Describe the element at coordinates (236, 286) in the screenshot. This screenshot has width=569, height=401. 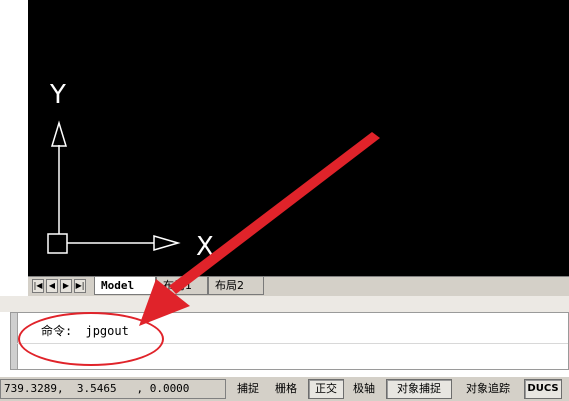
I see `tab-layout-2: 布局2` at that location.